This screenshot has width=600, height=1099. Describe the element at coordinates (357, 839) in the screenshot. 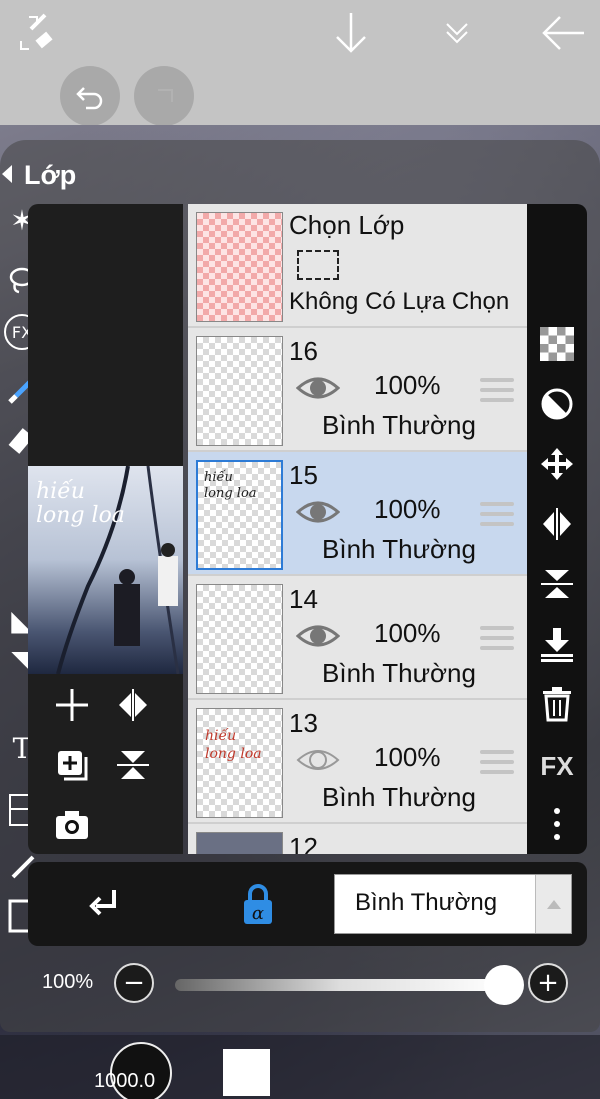

I see `layer-row: 12` at that location.